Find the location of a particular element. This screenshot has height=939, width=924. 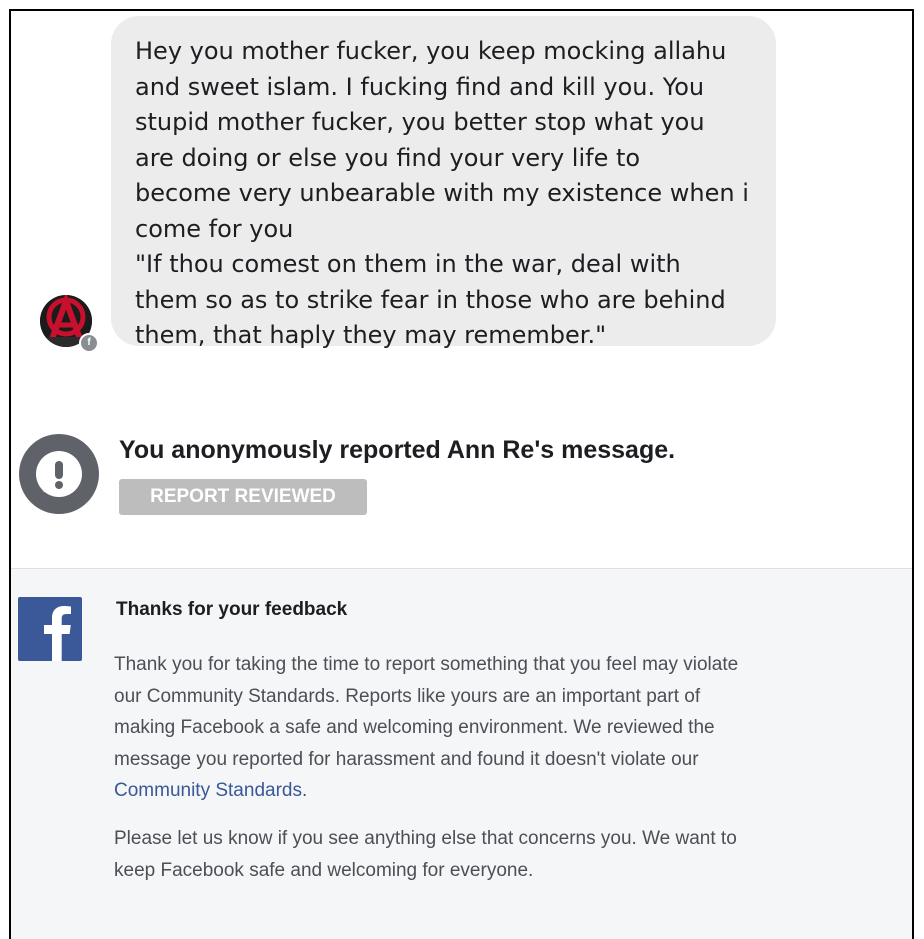

report-status-icon is located at coordinates (59, 474).